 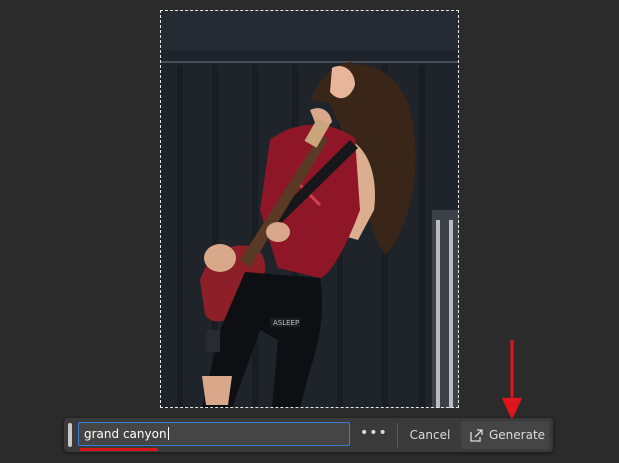 I want to click on cancel-button: Cancel, so click(x=430, y=435).